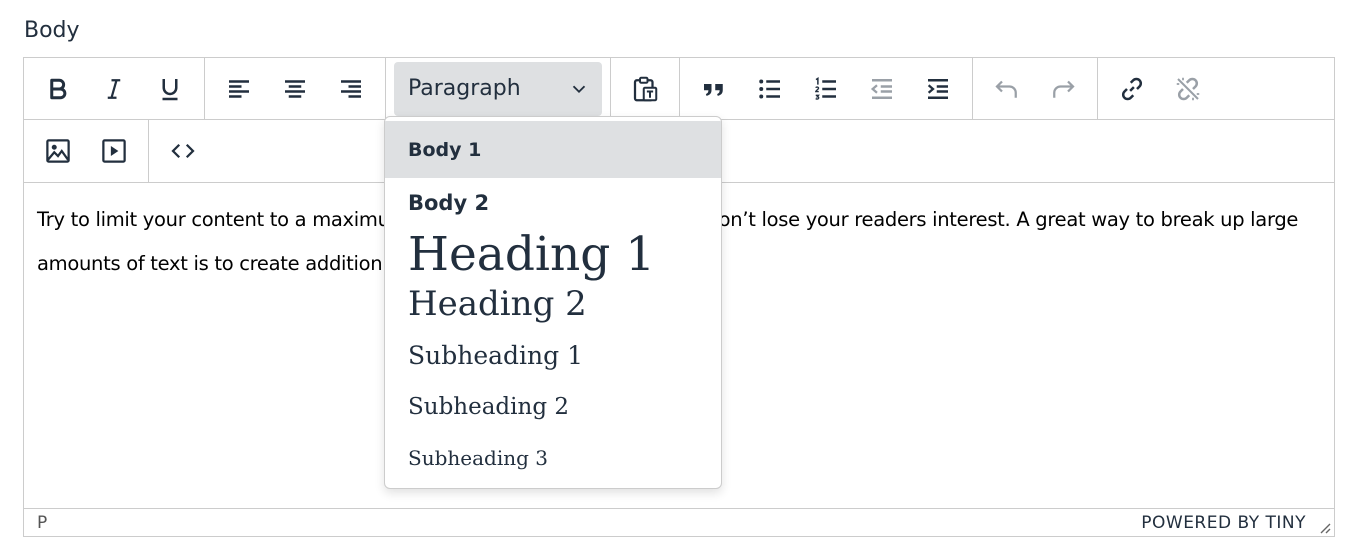 The height and width of the screenshot is (552, 1350). What do you see at coordinates (553, 407) in the screenshot?
I see `menu-item-subheading-2: Subheading 2` at bounding box center [553, 407].